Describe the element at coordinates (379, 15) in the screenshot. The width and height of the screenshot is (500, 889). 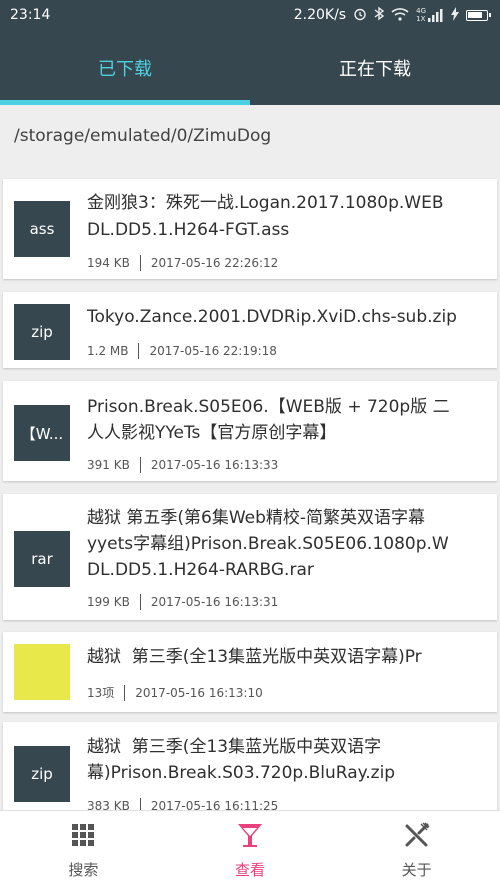
I see `bluetooth-icon` at that location.